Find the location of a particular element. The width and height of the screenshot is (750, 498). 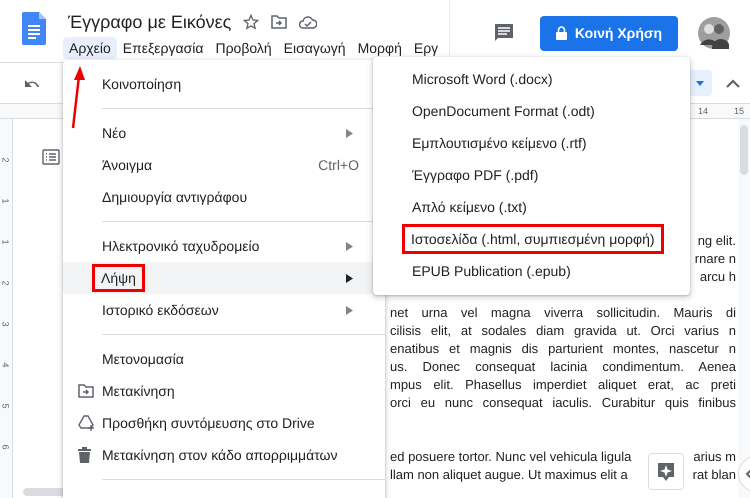

shortcut-text: Ctrl+O is located at coordinates (338, 165).